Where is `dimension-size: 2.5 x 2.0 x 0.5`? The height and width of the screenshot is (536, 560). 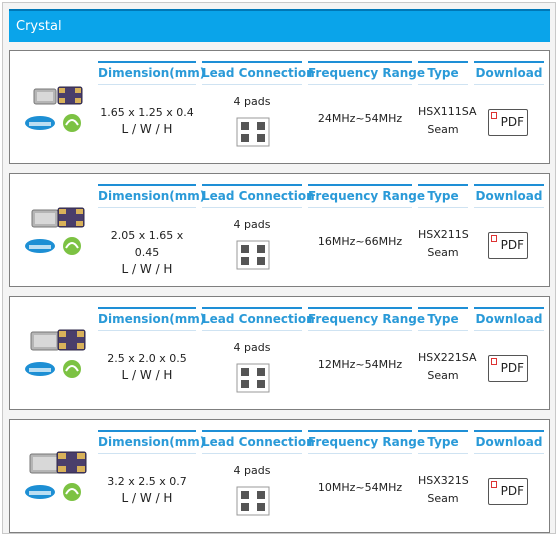 dimension-size: 2.5 x 2.0 x 0.5 is located at coordinates (147, 358).